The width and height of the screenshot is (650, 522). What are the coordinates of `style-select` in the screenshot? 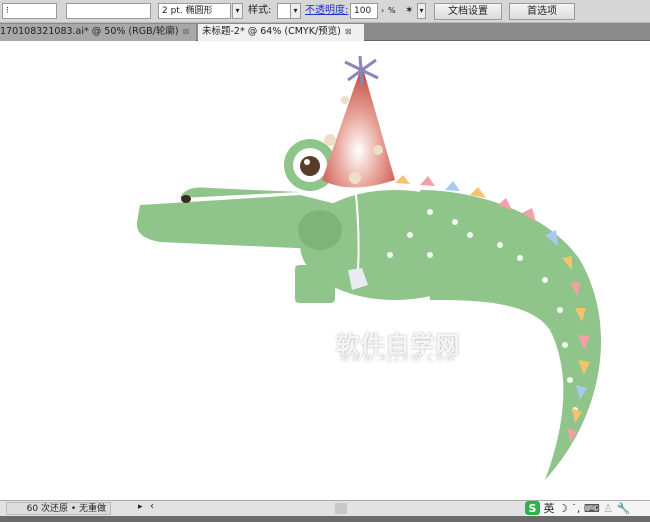 It's located at (284, 11).